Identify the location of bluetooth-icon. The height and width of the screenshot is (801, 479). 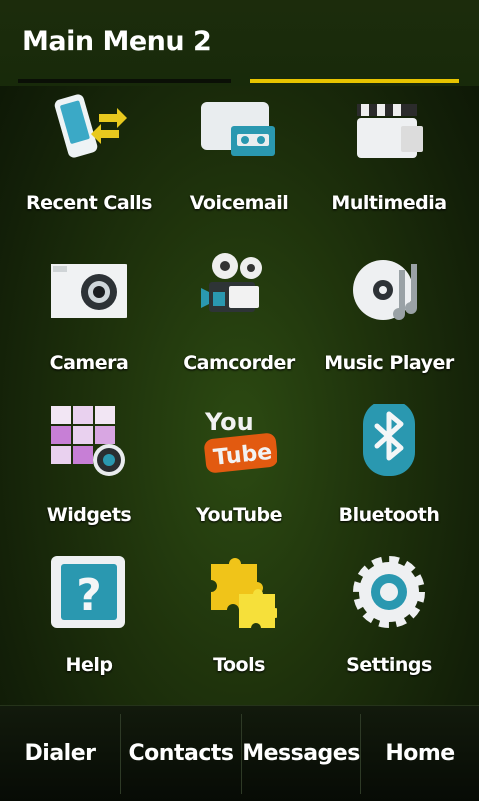
(389, 440).